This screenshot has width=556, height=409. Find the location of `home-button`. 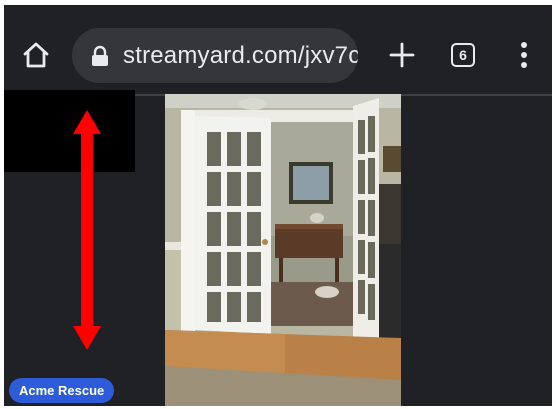

home-button is located at coordinates (36, 55).